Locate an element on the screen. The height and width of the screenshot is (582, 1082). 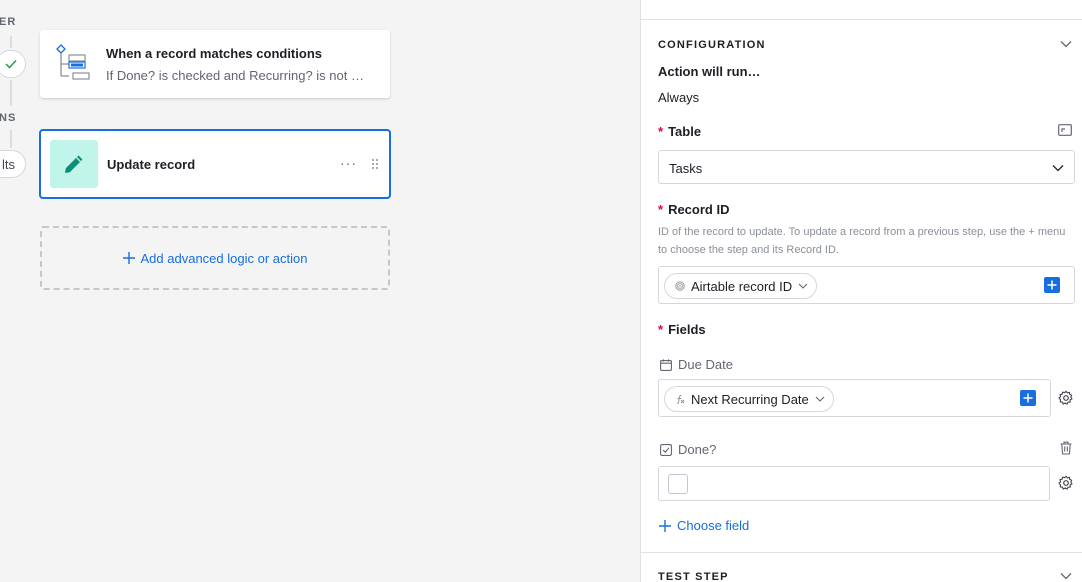
due-date-token-label: Next Recurring Date is located at coordinates (750, 399).